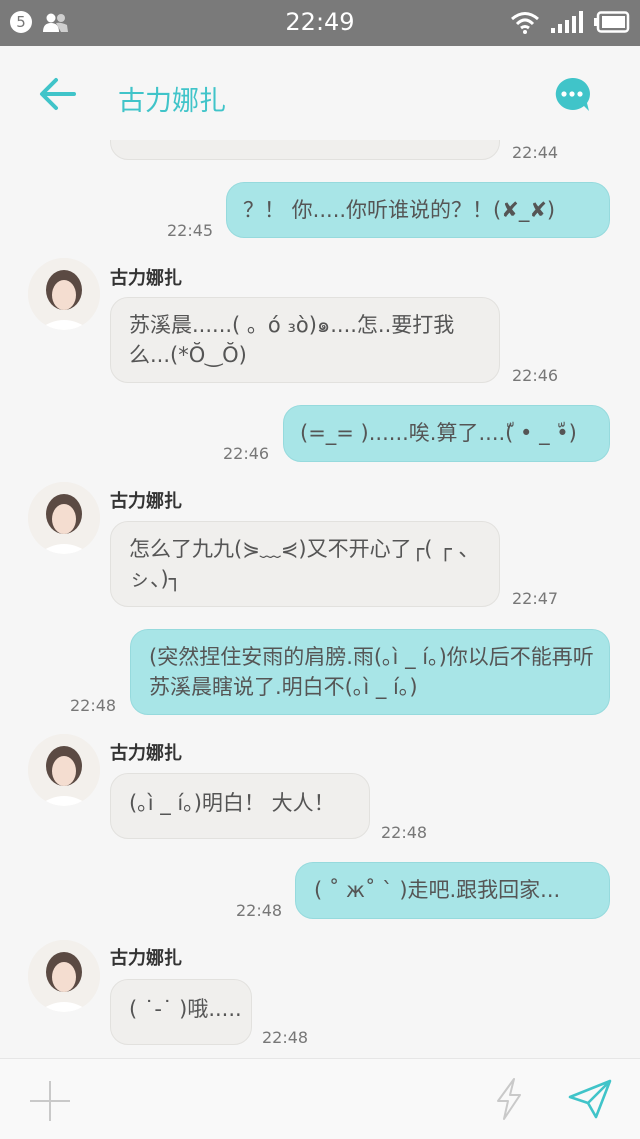  Describe the element at coordinates (590, 1099) in the screenshot. I see `send-icon` at that location.